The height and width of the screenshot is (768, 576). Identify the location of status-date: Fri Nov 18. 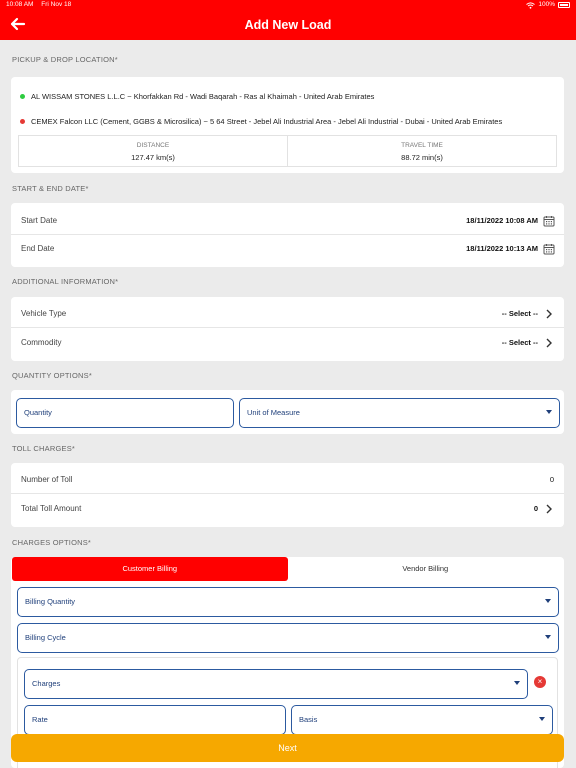
(56, 4).